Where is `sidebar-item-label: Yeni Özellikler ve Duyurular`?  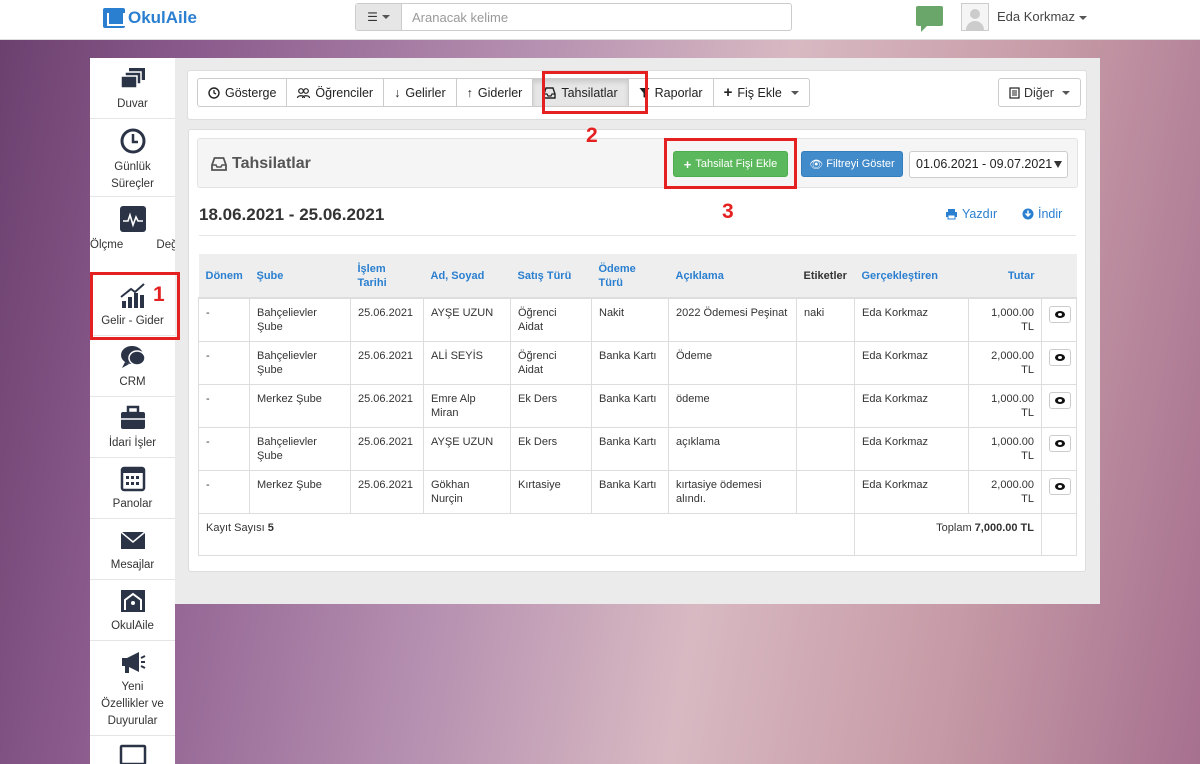 sidebar-item-label: Yeni Özellikler ve Duyurular is located at coordinates (132, 704).